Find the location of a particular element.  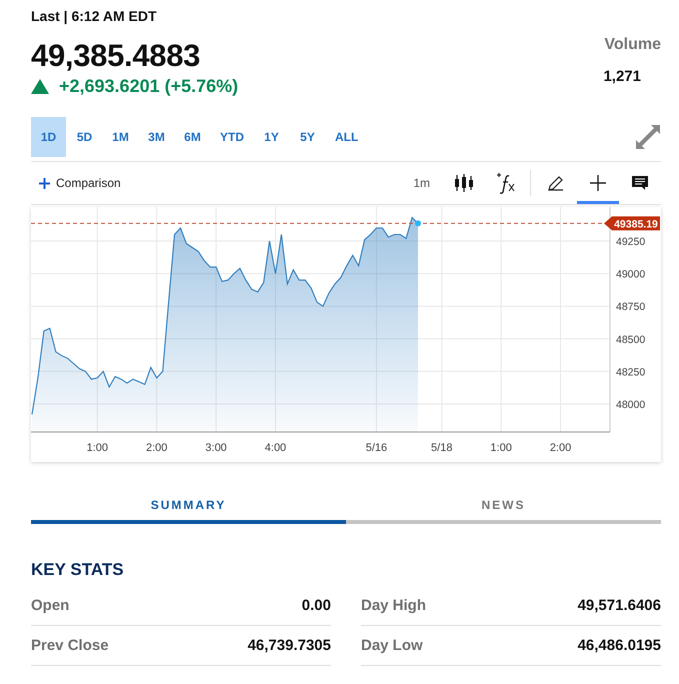

volume-label: Volume is located at coordinates (632, 45).